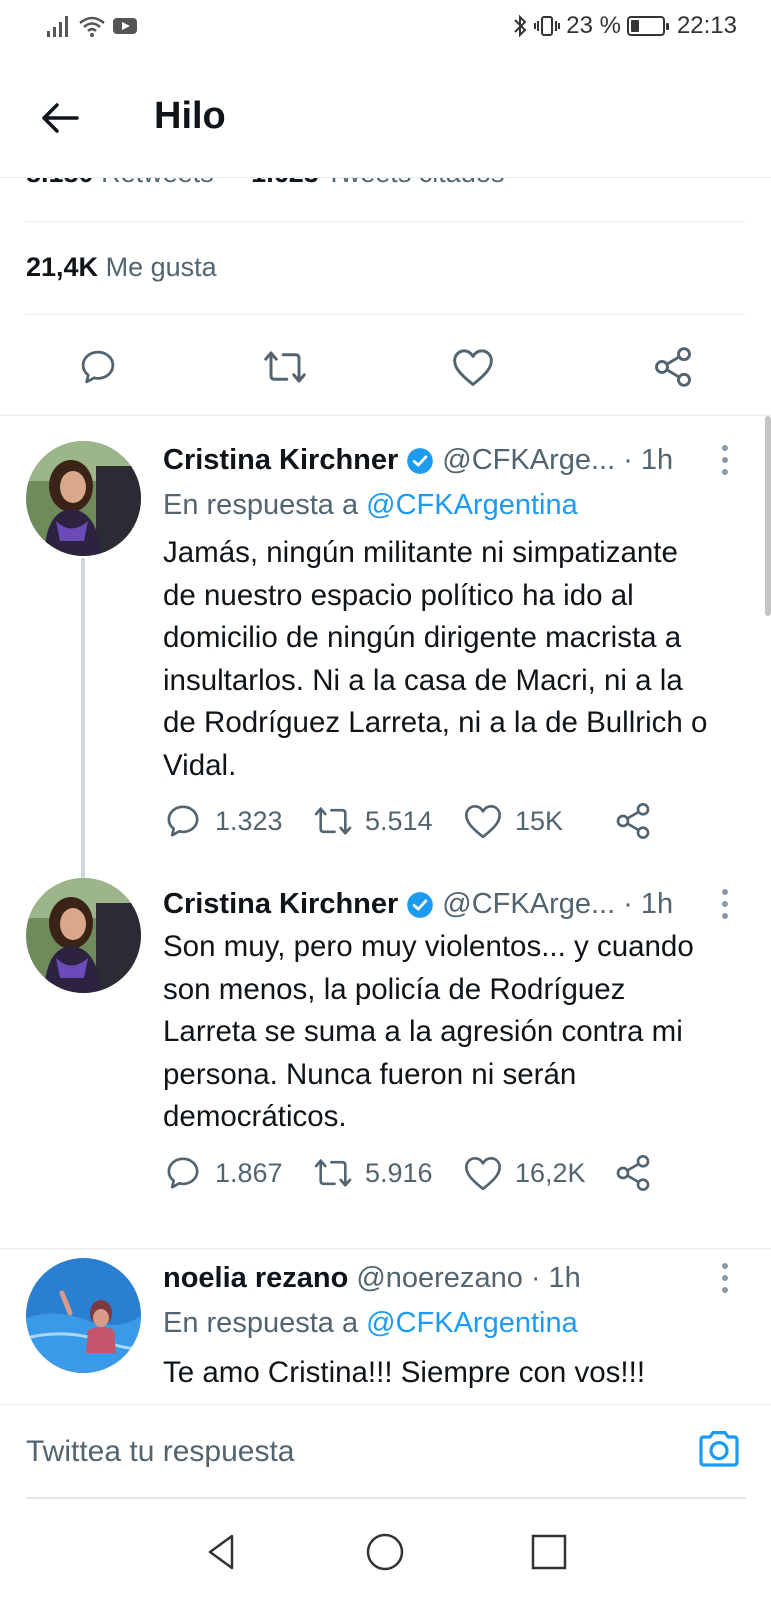  I want to click on tweet-actions: 1.323 5.514 15K, so click(408, 821).